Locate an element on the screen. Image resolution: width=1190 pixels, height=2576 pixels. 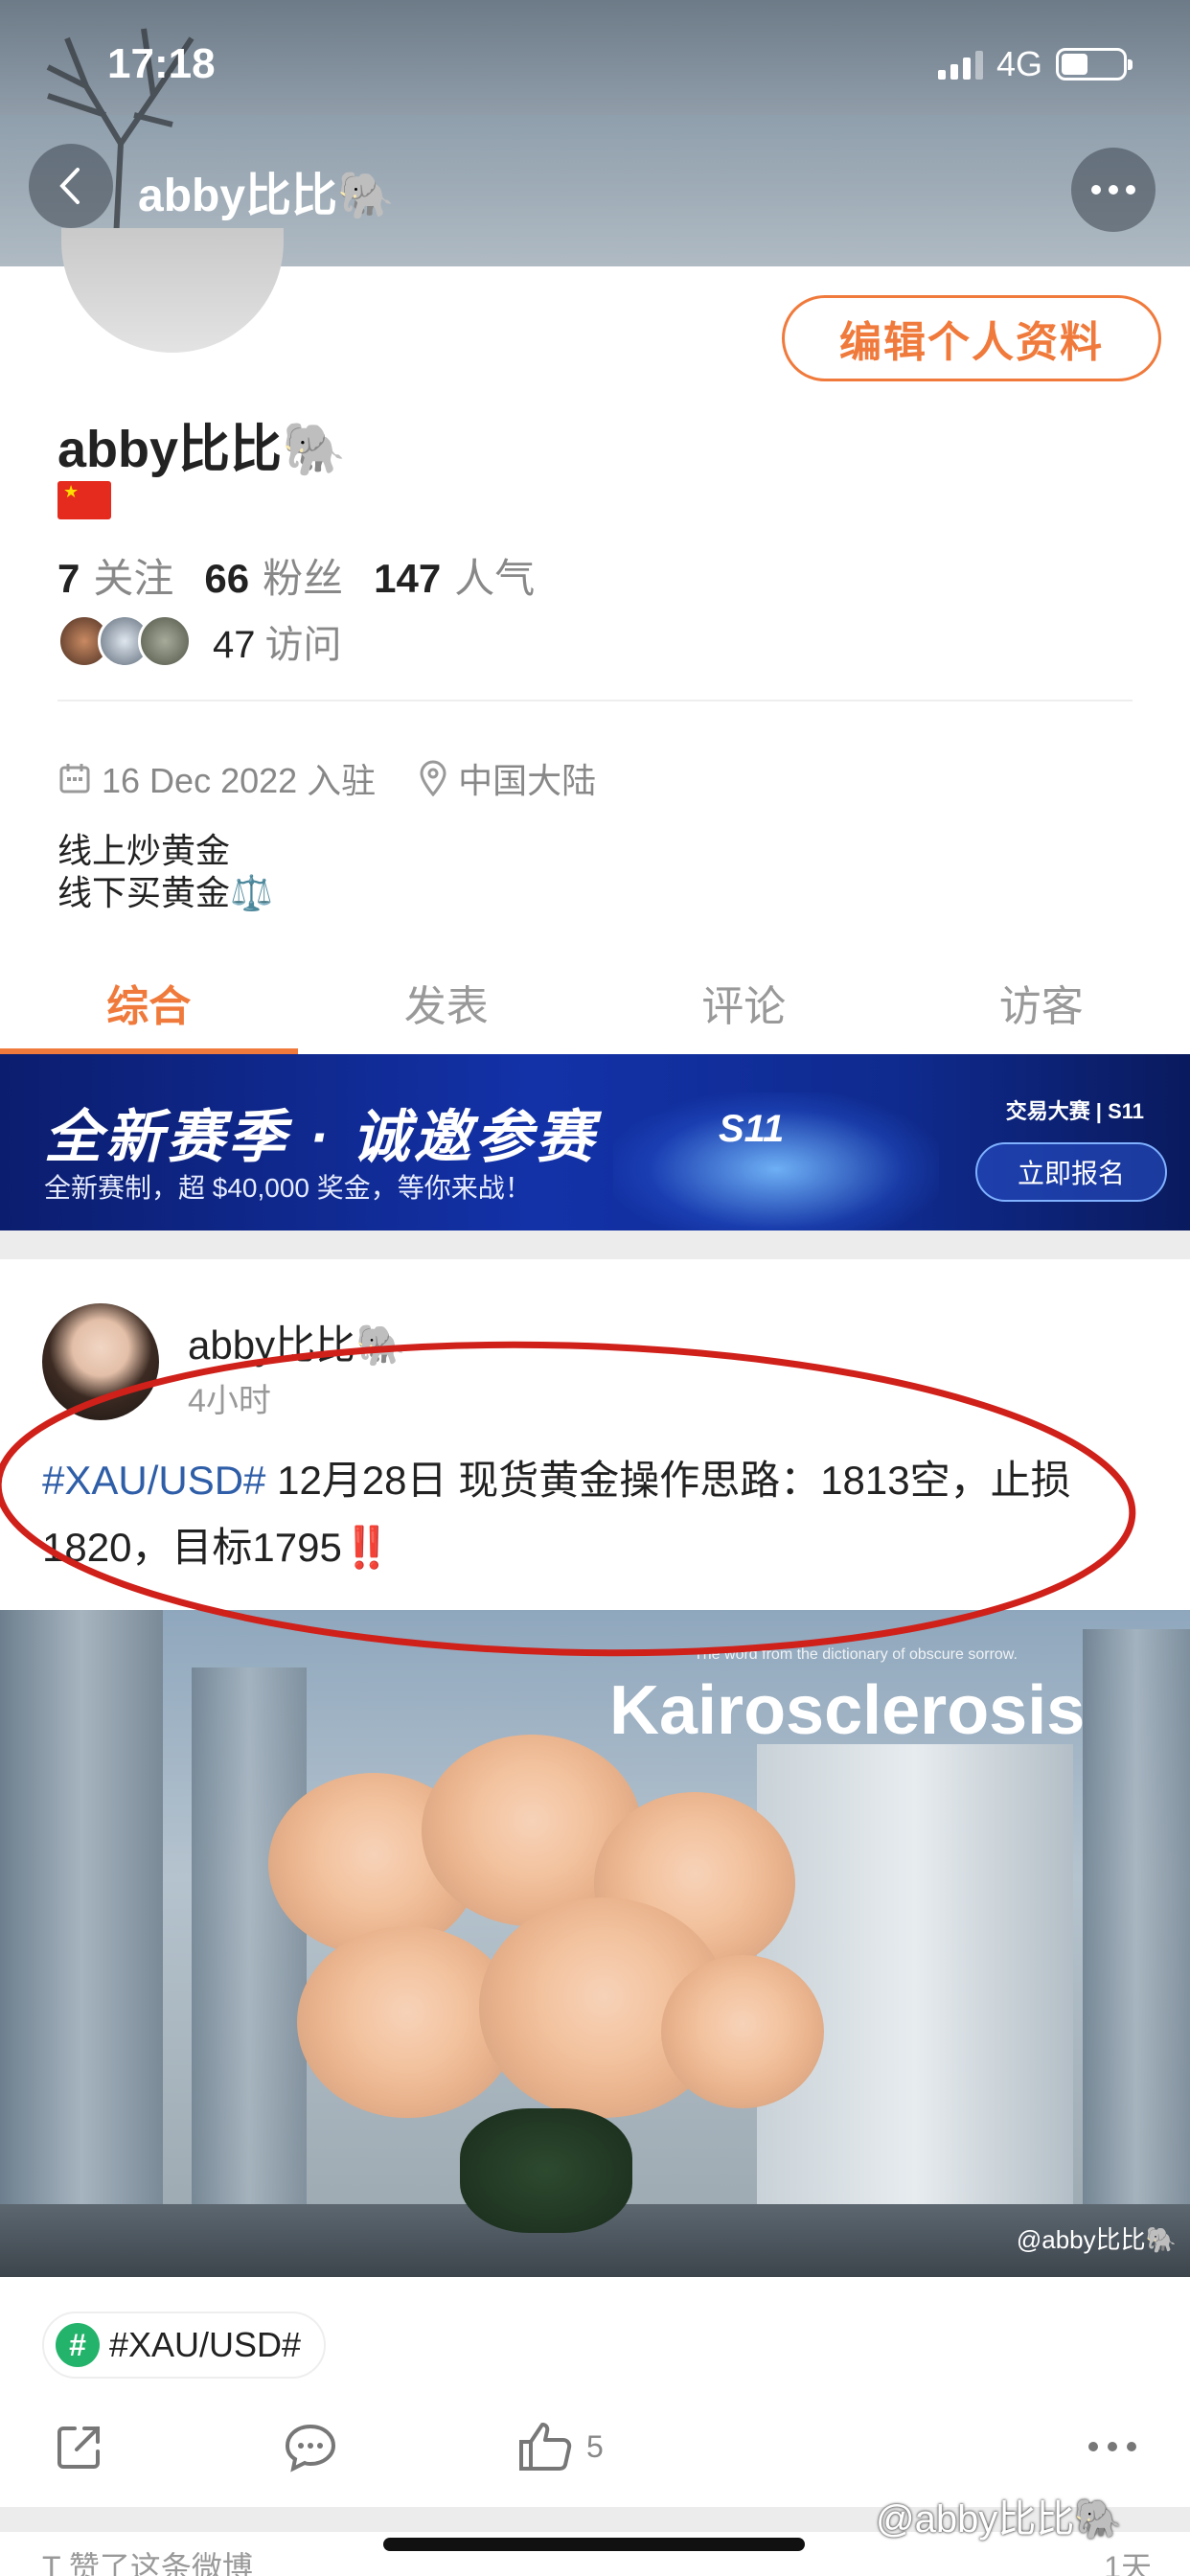
visitor-avatar is located at coordinates (165, 641).